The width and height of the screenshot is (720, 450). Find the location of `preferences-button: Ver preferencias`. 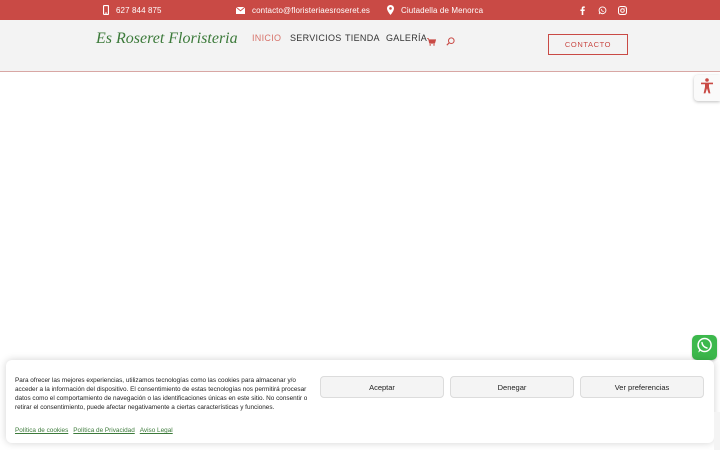

preferences-button: Ver preferencias is located at coordinates (642, 387).